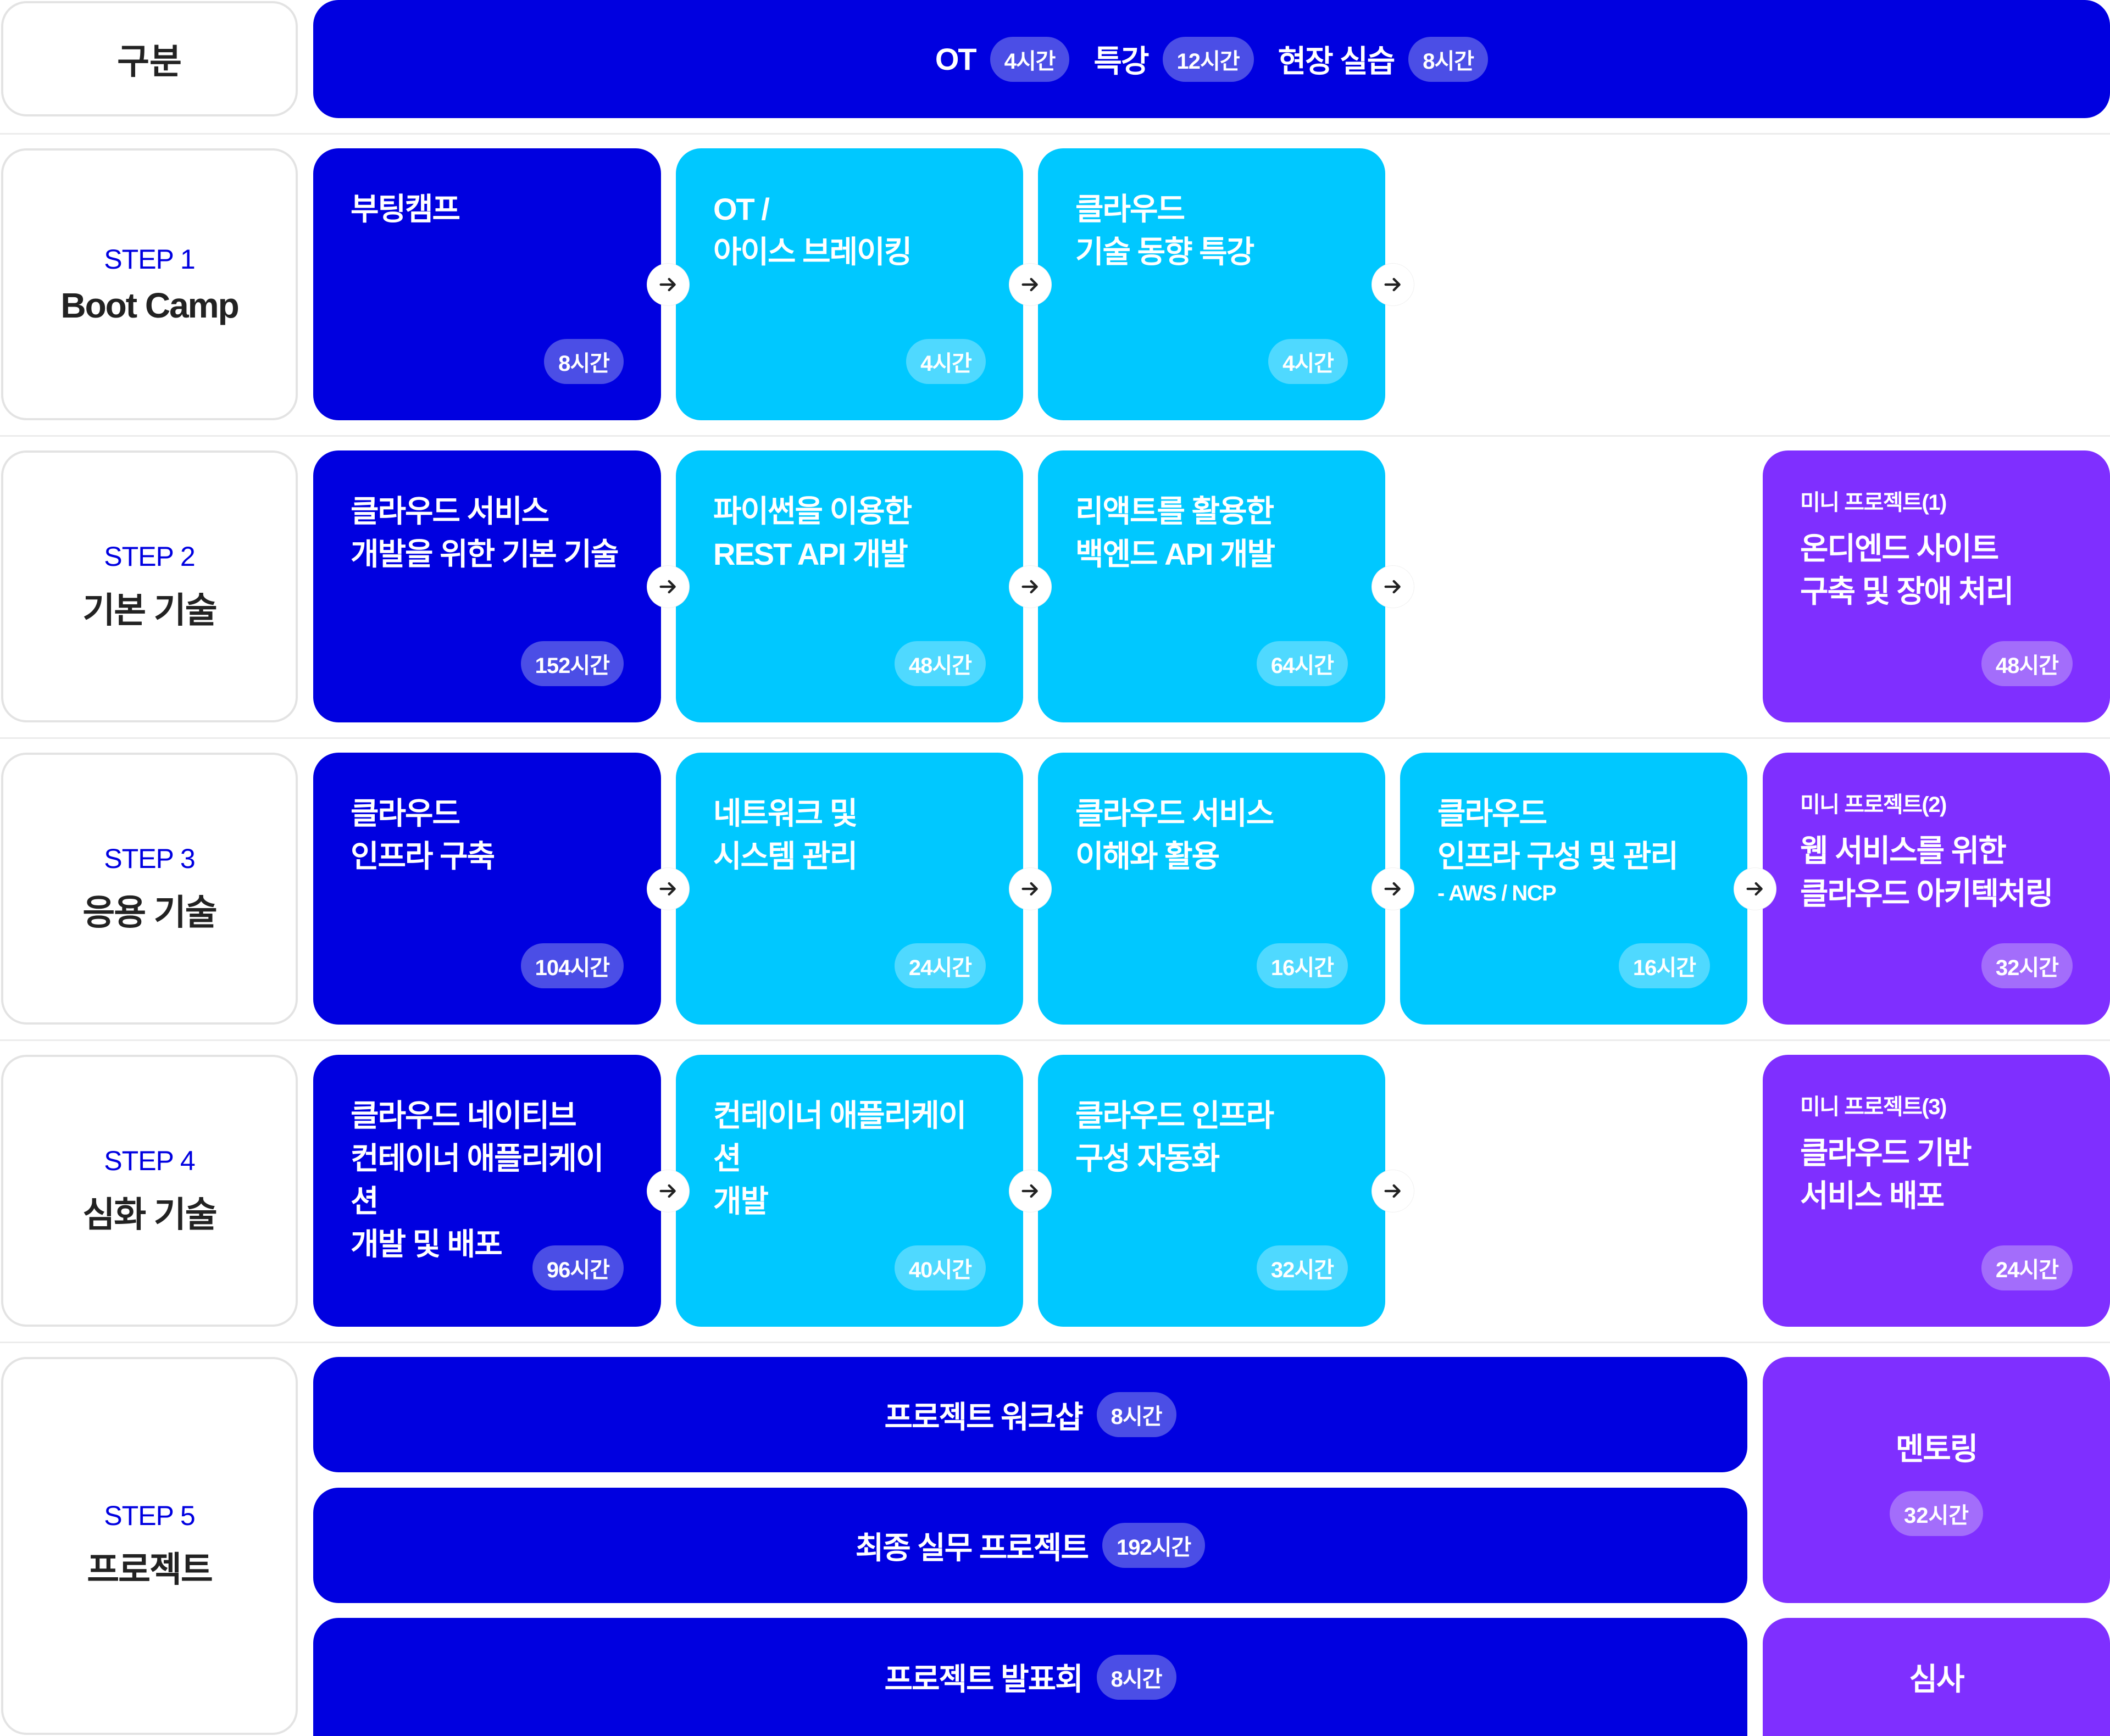 The image size is (2110, 1736). I want to click on step-number: STEP 1, so click(149, 259).